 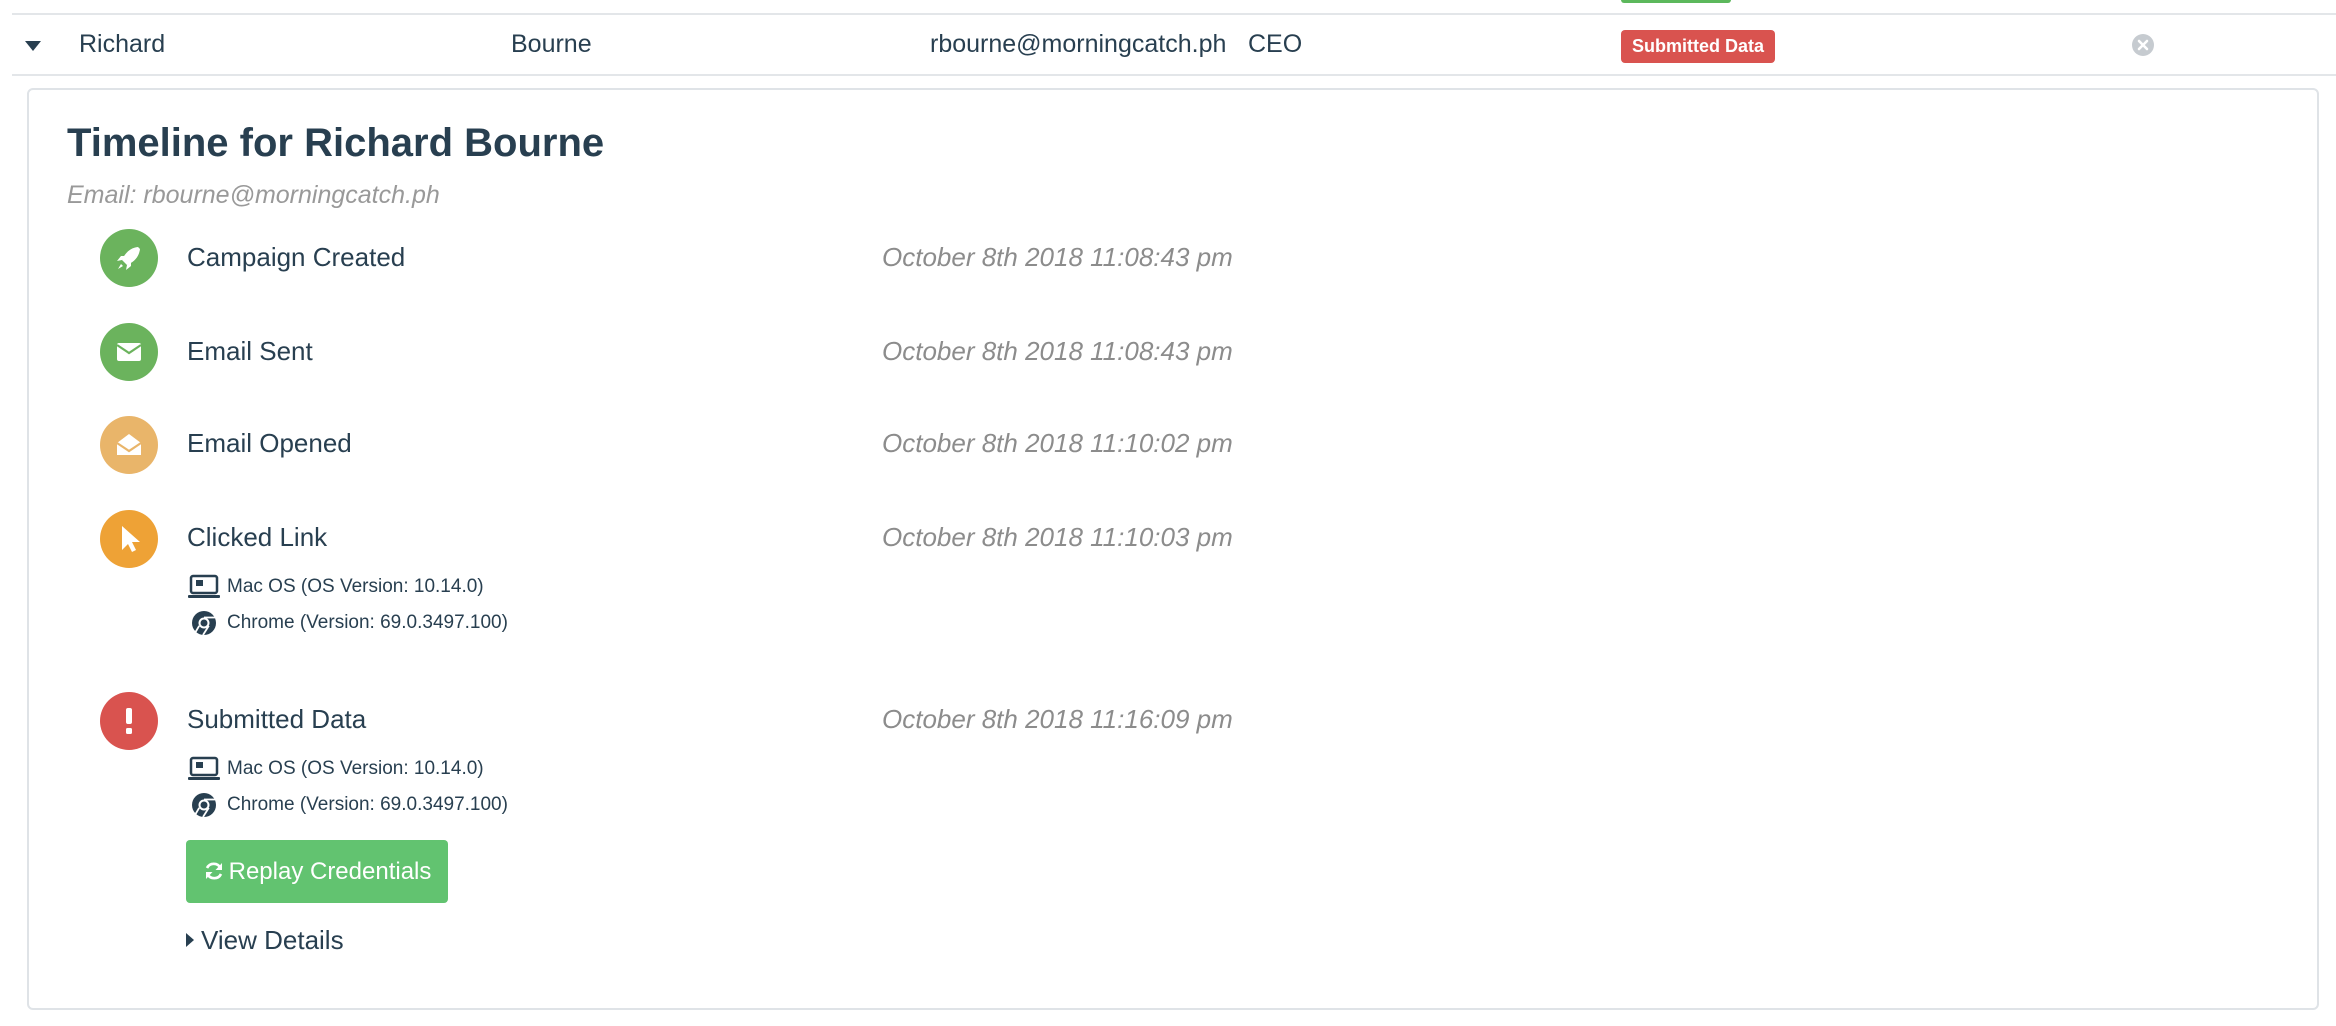 I want to click on event-label-clicked-link: Clicked Link, so click(x=257, y=537).